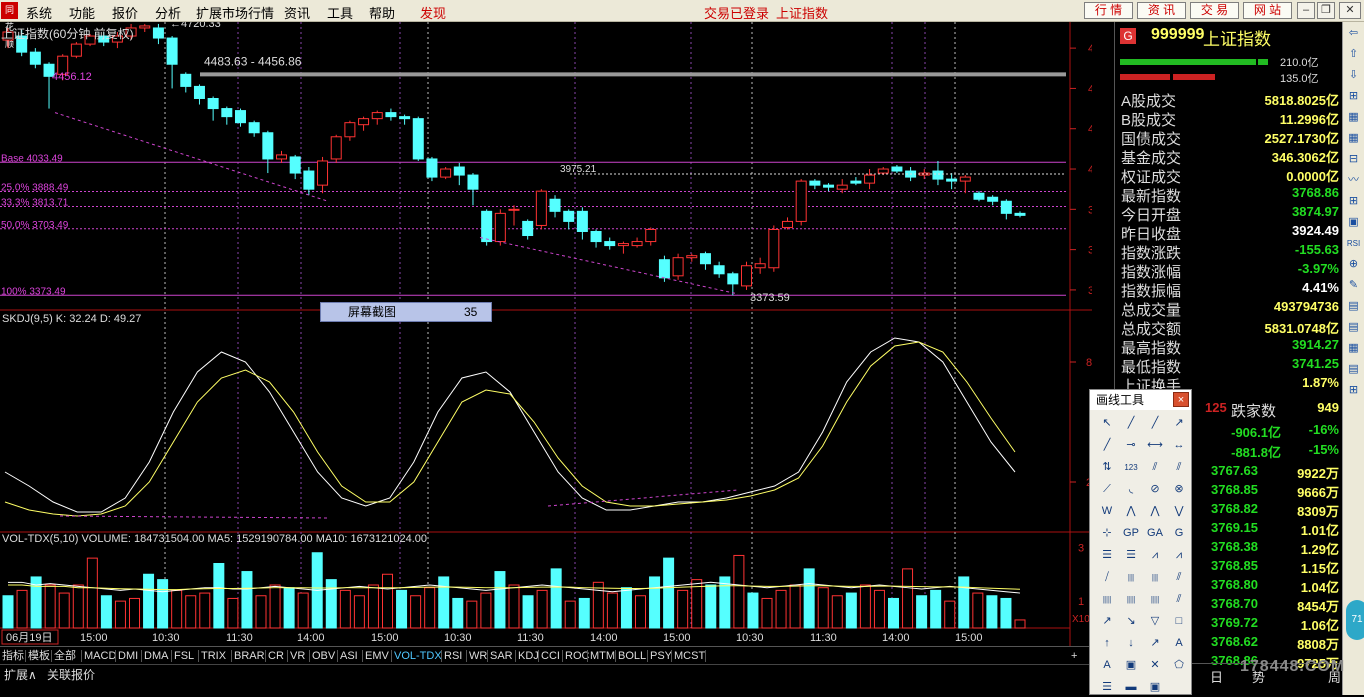  I want to click on indicator-tab-模板: 模板, so click(39, 656).